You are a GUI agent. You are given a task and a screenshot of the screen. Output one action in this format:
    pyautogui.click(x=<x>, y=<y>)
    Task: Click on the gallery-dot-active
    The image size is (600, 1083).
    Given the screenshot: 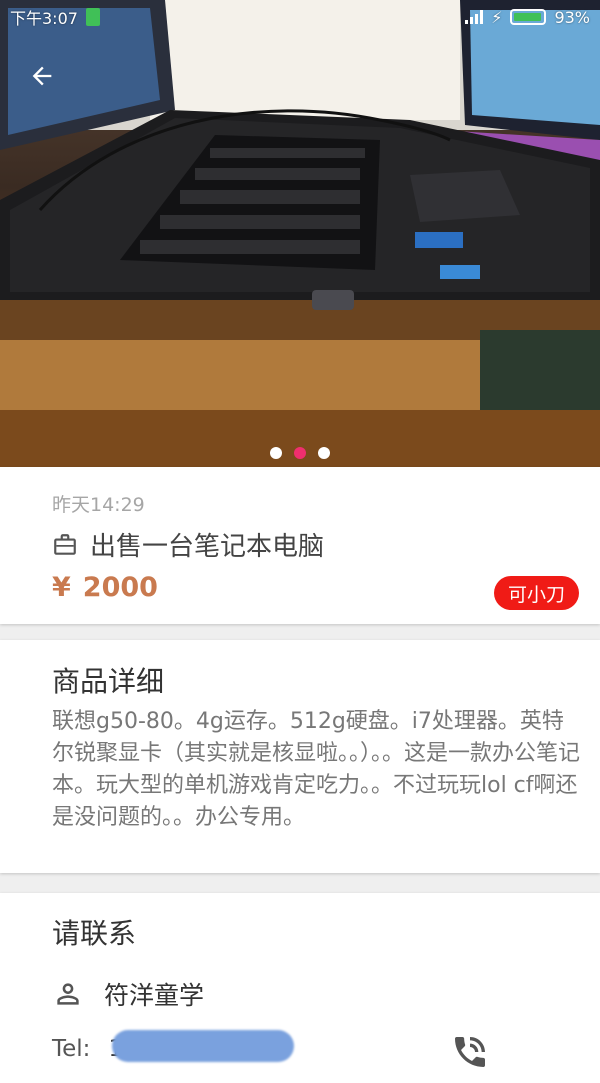 What is the action you would take?
    pyautogui.click(x=300, y=453)
    